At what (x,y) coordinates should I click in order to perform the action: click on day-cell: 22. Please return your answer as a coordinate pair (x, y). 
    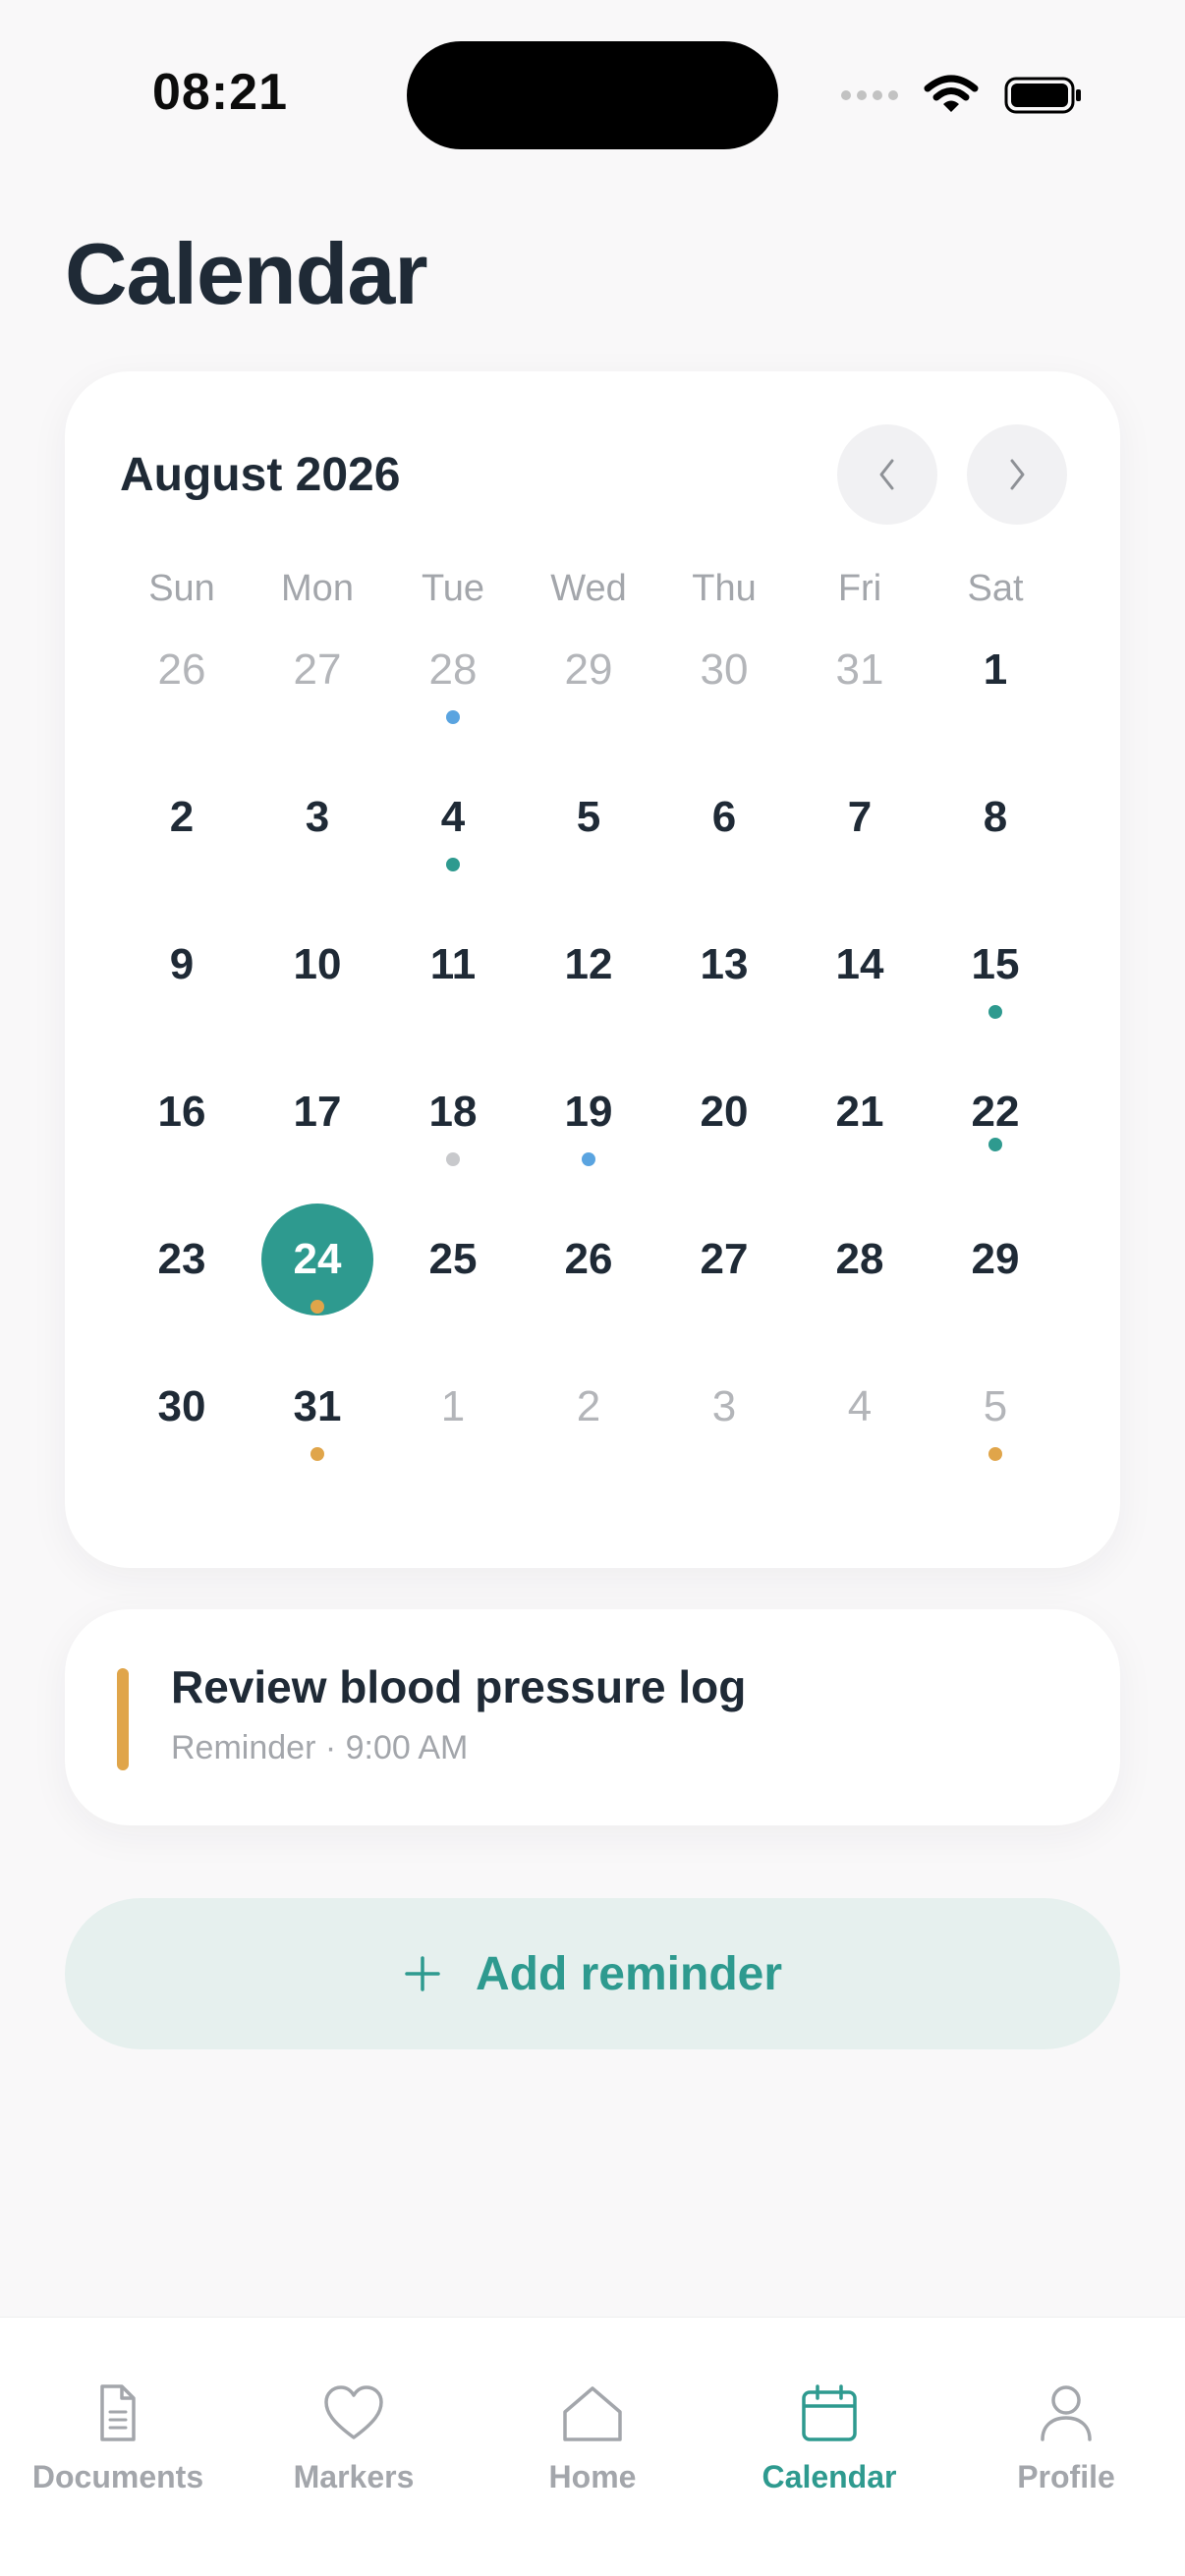
    Looking at the image, I should click on (996, 1158).